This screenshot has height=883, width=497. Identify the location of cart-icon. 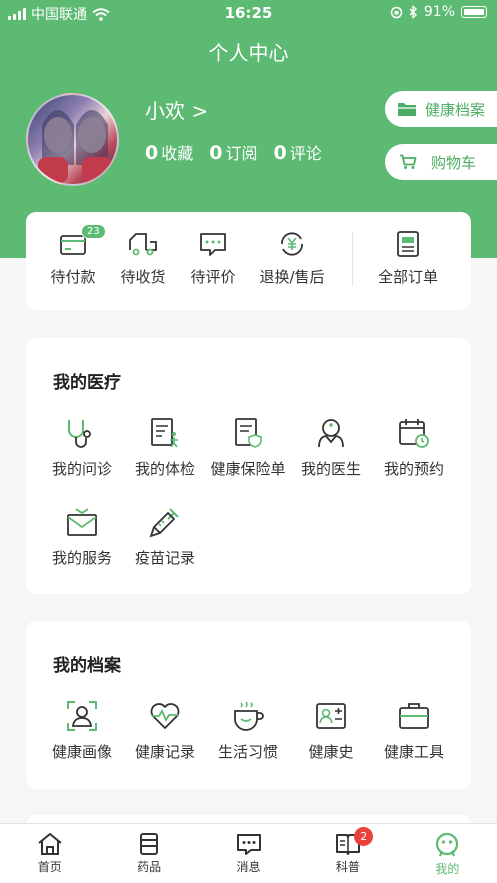
(408, 161).